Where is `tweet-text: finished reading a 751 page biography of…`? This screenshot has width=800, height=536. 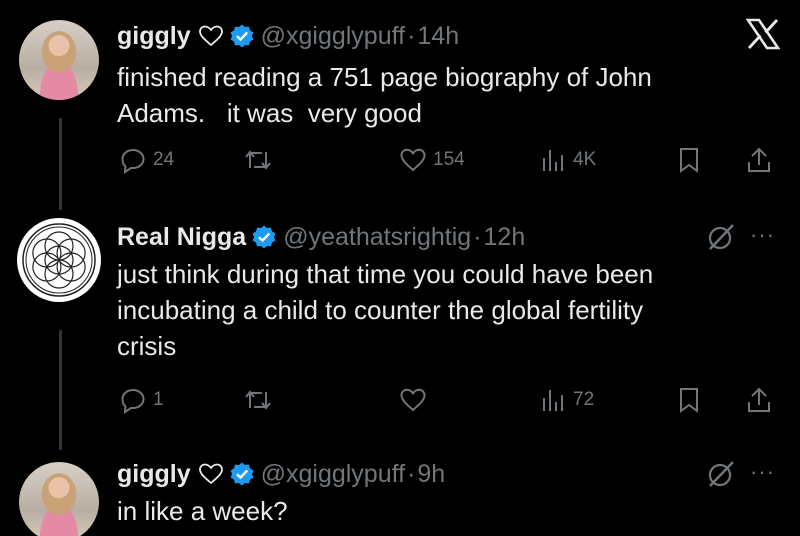 tweet-text: finished reading a 751 page biography of… is located at coordinates (443, 95).